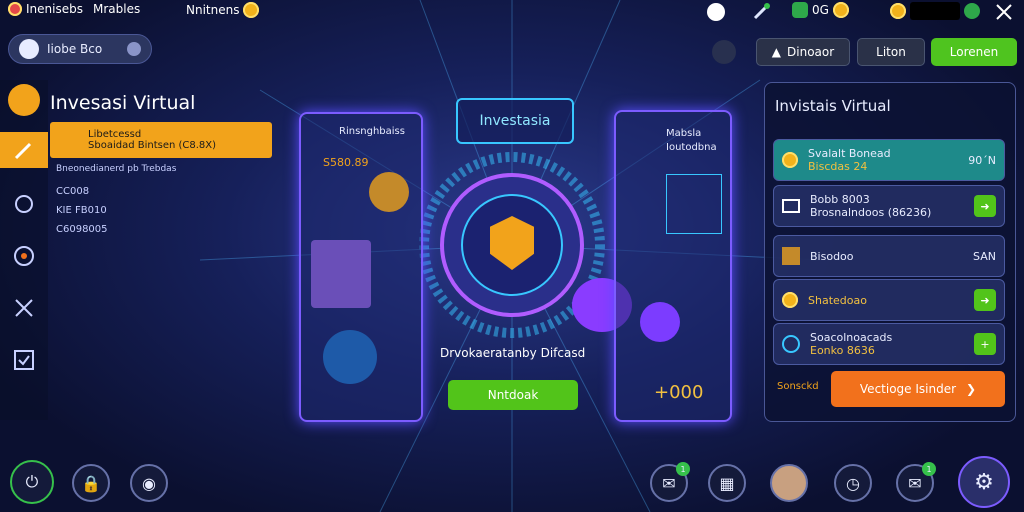 The height and width of the screenshot is (512, 1024). I want to click on dinoaor-button: ▲ Dinoaor, so click(803, 52).